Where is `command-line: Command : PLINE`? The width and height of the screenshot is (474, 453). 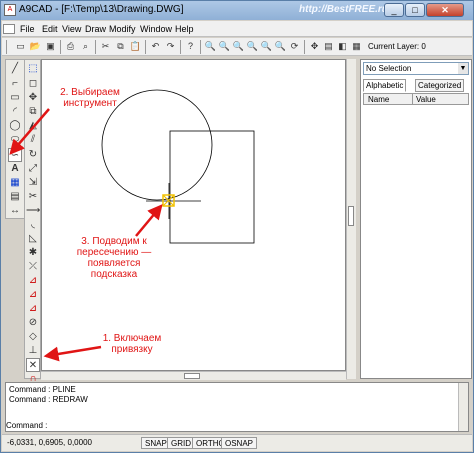 command-line: Command : PLINE is located at coordinates (42, 389).